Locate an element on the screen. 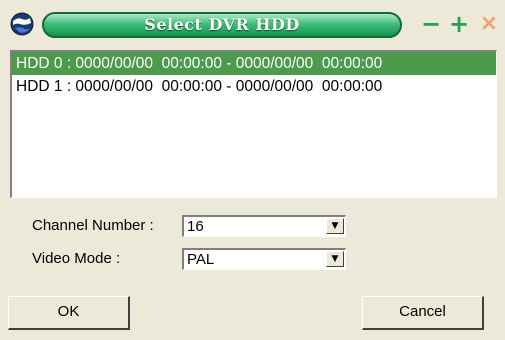 The image size is (505, 340). globe-app-icon is located at coordinates (22, 24).